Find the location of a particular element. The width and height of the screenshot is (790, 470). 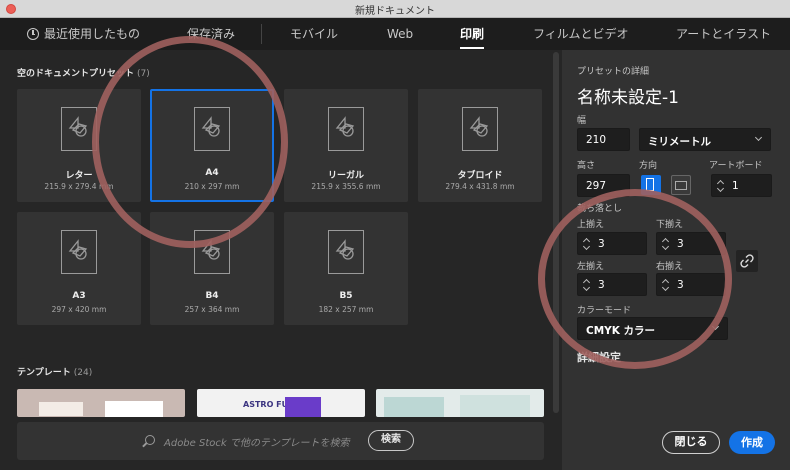

bleed-top-stepper: 3 is located at coordinates (612, 243).